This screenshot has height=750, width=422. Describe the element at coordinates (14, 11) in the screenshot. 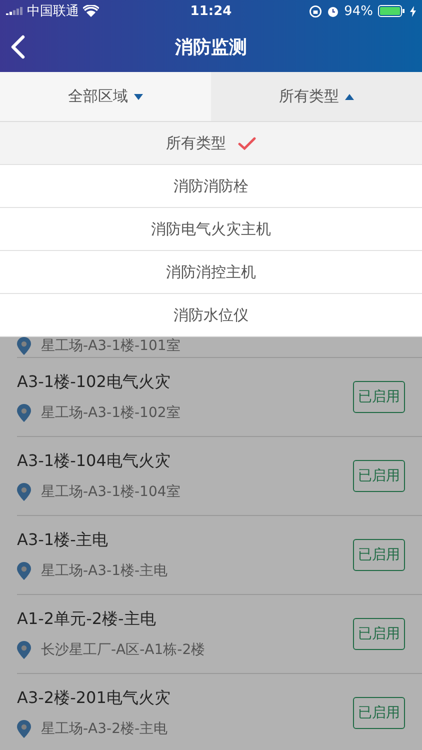

I see `signal-icon` at that location.